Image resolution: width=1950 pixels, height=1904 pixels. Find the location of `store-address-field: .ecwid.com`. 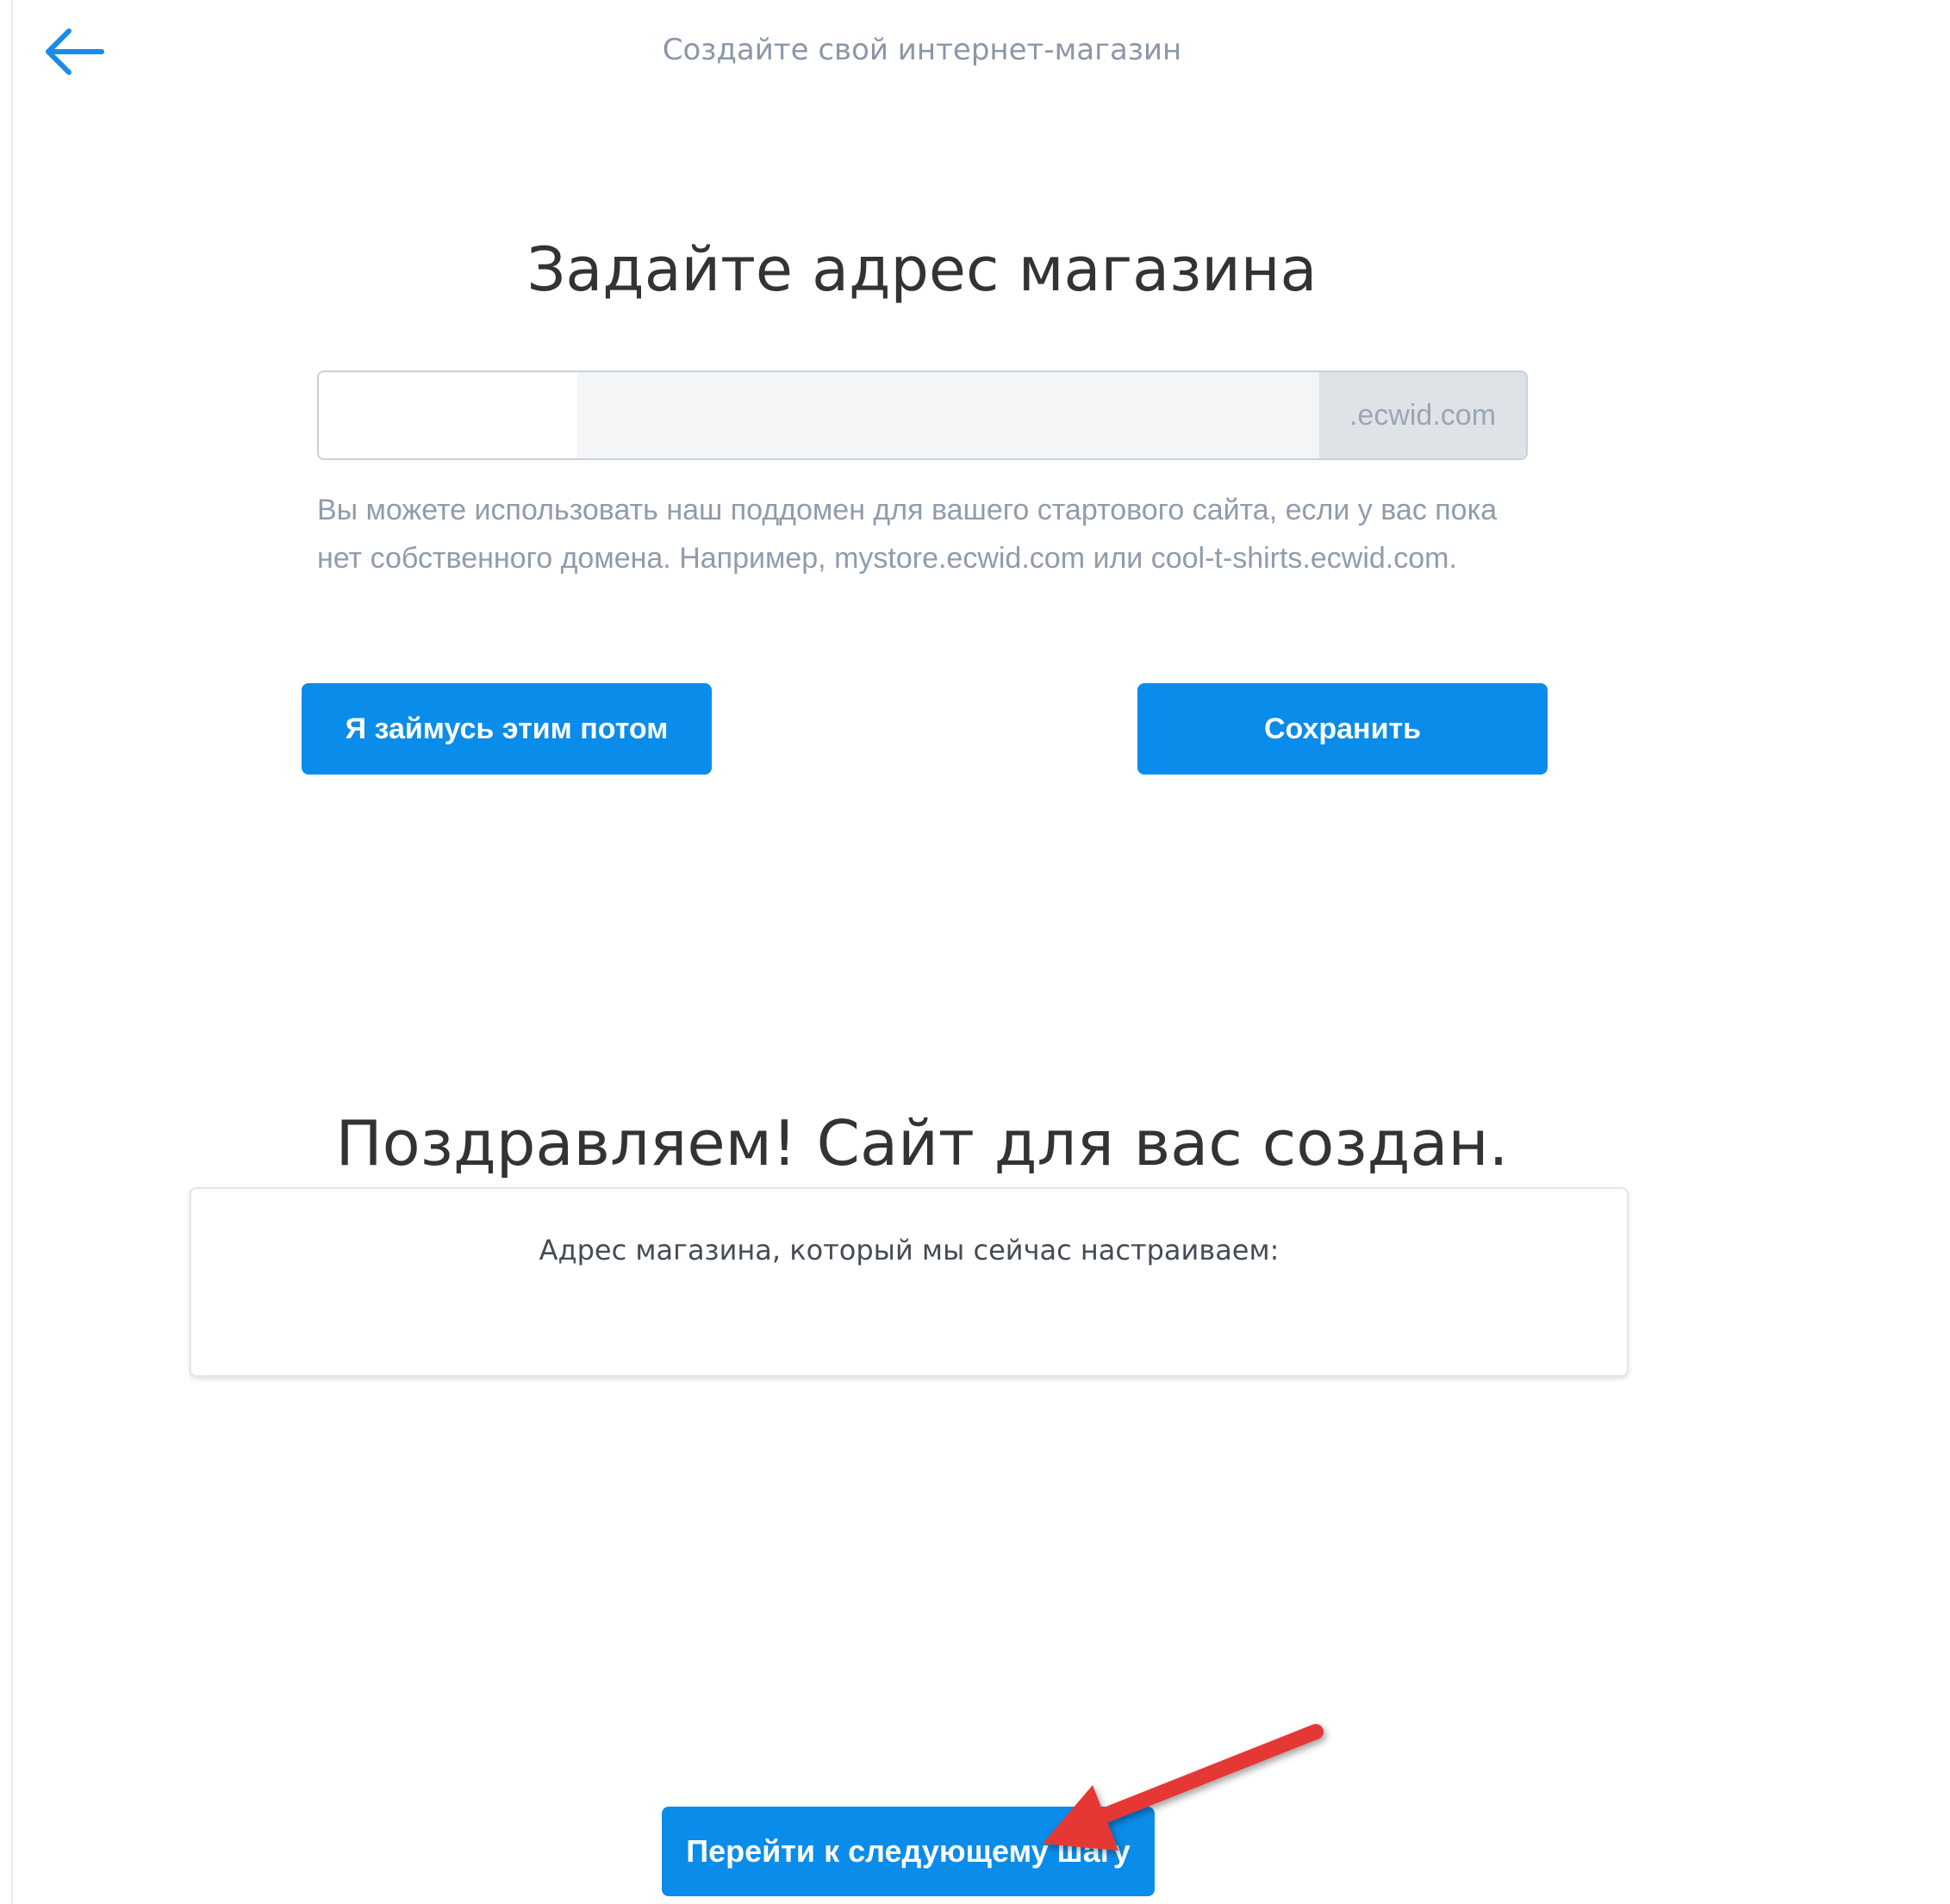

store-address-field: .ecwid.com is located at coordinates (923, 415).